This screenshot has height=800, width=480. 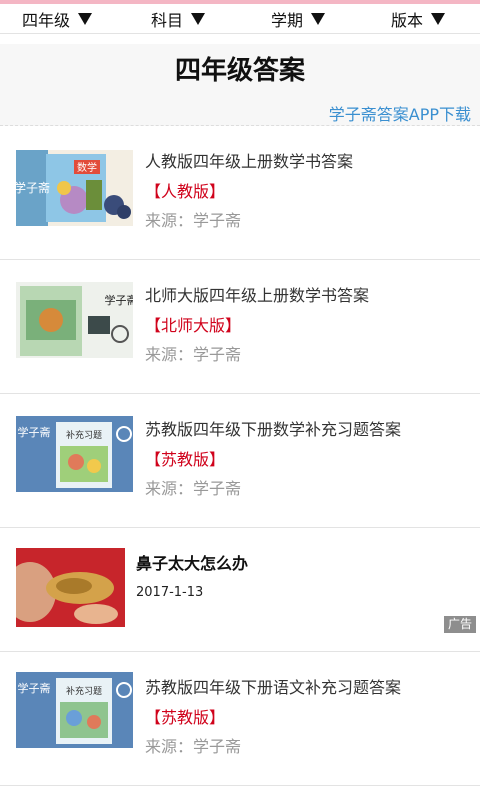 What do you see at coordinates (273, 687) in the screenshot?
I see `item-title: 苏教版四年级下册语文补充习题答案` at bounding box center [273, 687].